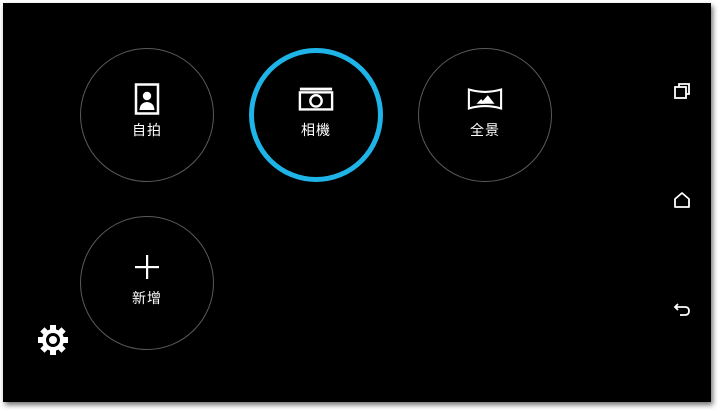 The image size is (720, 412). I want to click on home-icon, so click(682, 200).